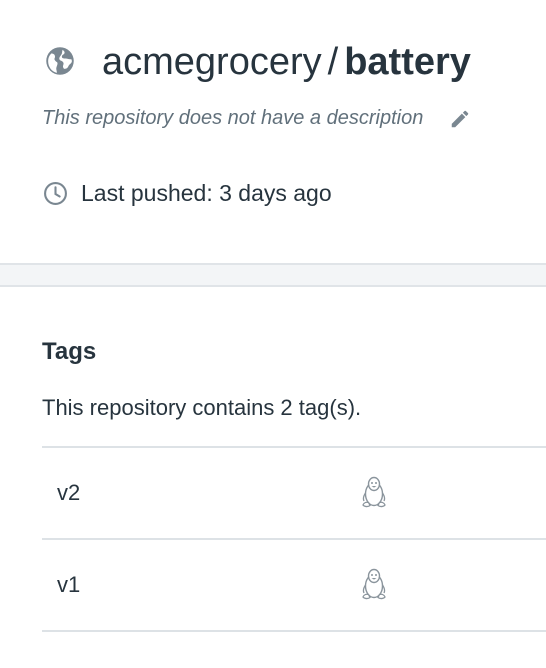  Describe the element at coordinates (60, 61) in the screenshot. I see `globe-icon` at that location.